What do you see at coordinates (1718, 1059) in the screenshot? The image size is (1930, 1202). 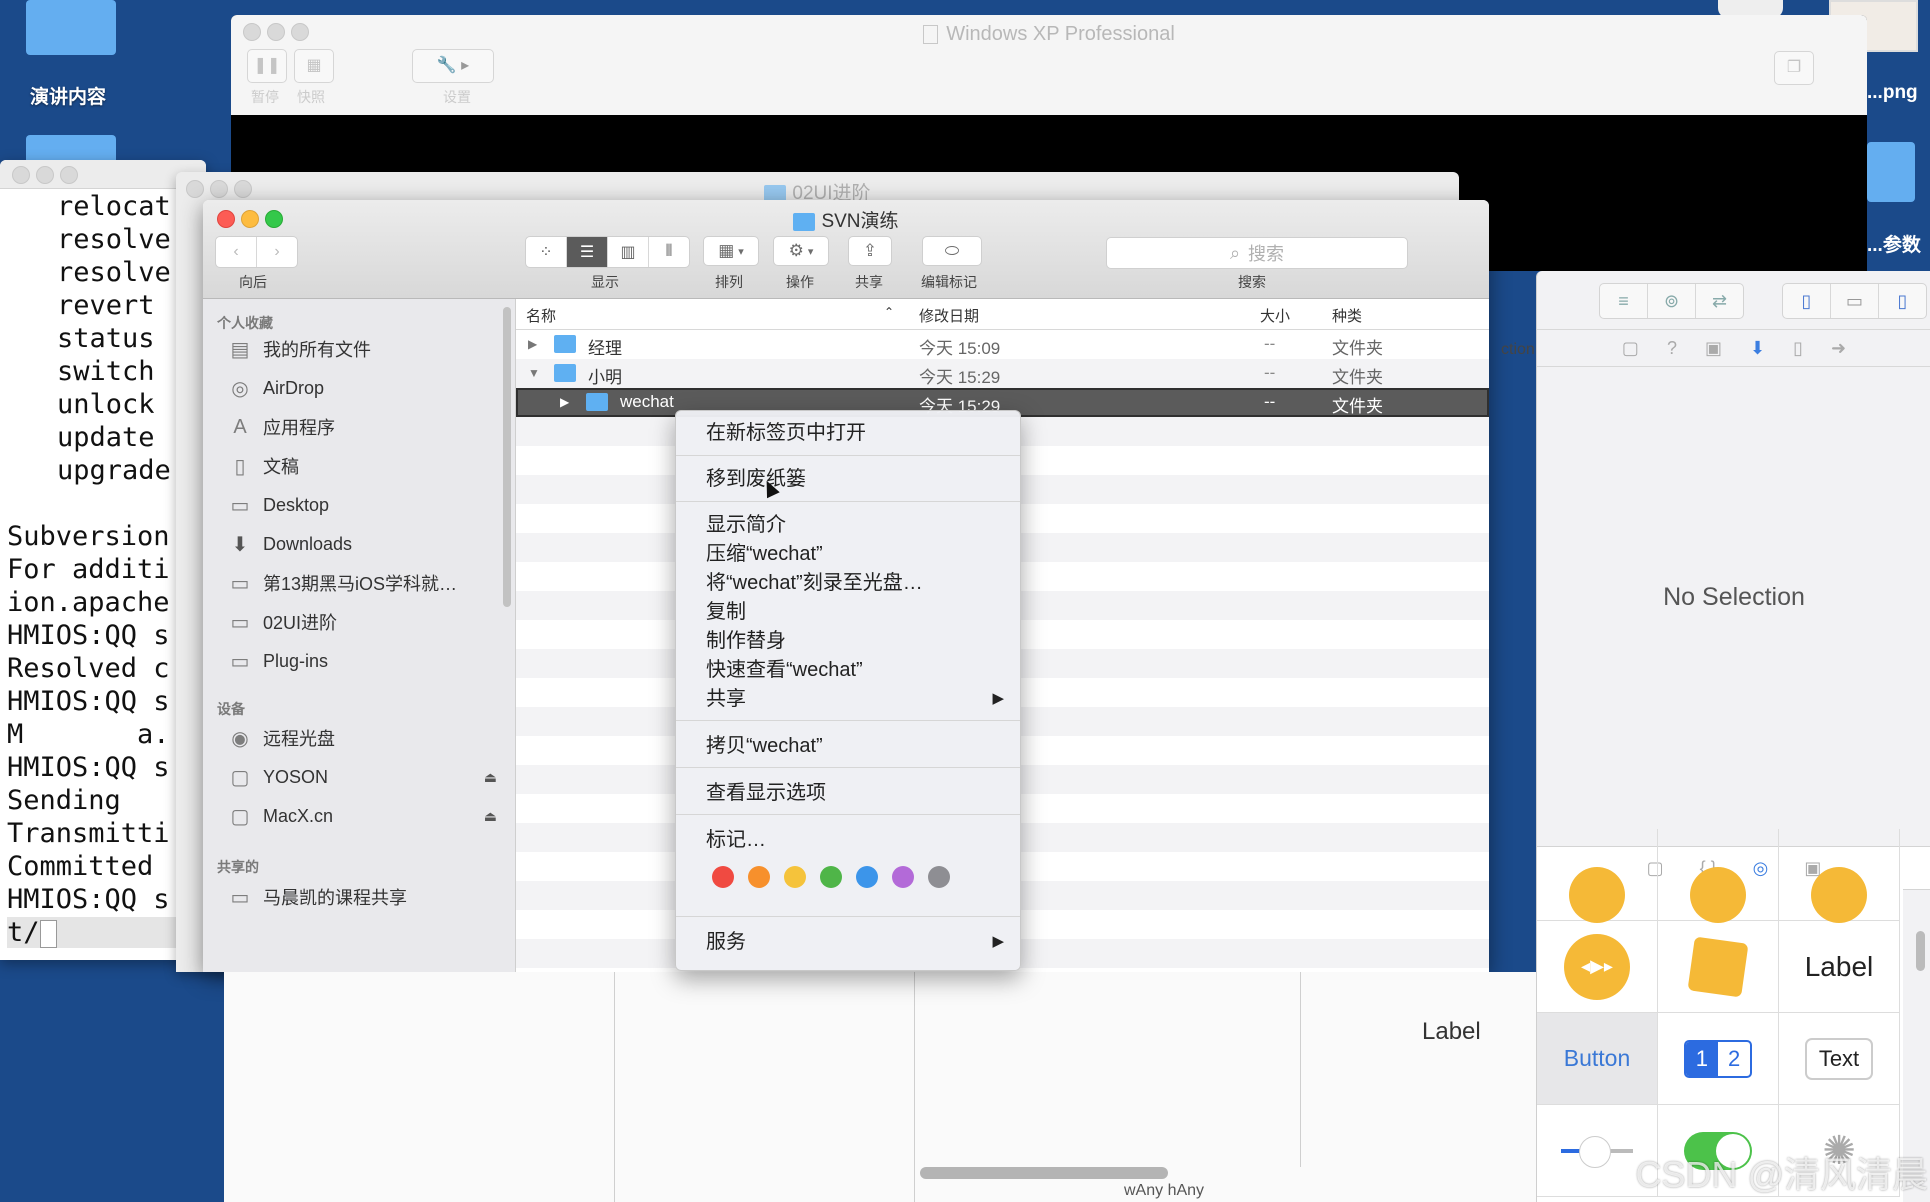 I see `library-item-segmented-control: 12` at bounding box center [1718, 1059].